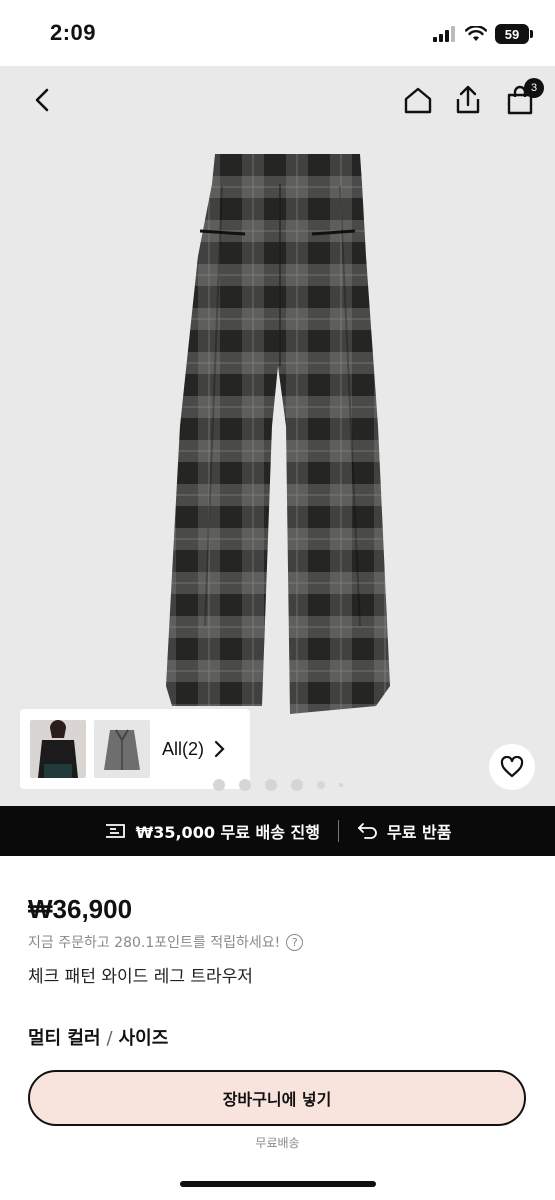 The height and width of the screenshot is (1200, 555). Describe the element at coordinates (277, 785) in the screenshot. I see `gallery-pagination` at that location.